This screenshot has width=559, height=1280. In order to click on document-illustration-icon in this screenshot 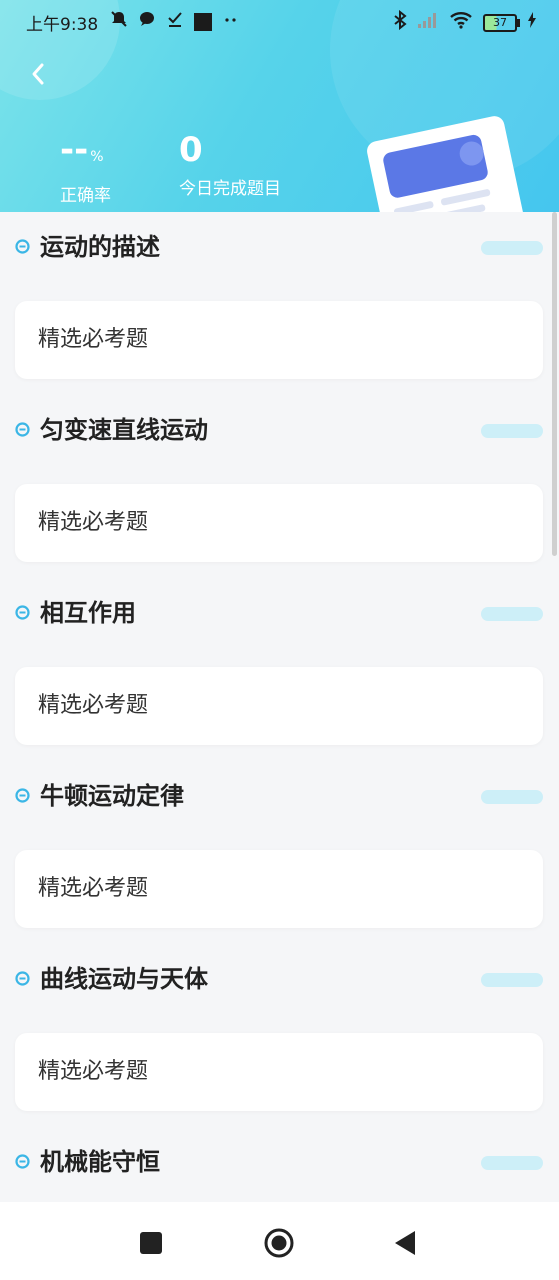, I will do `click(447, 160)`.